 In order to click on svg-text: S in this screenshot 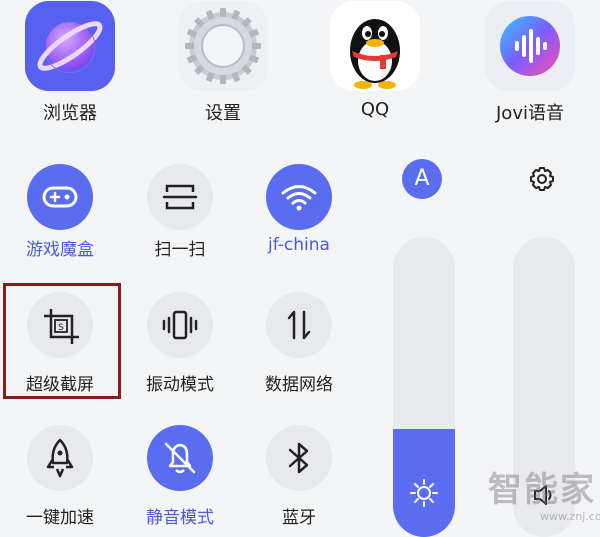, I will do `click(61, 328)`.